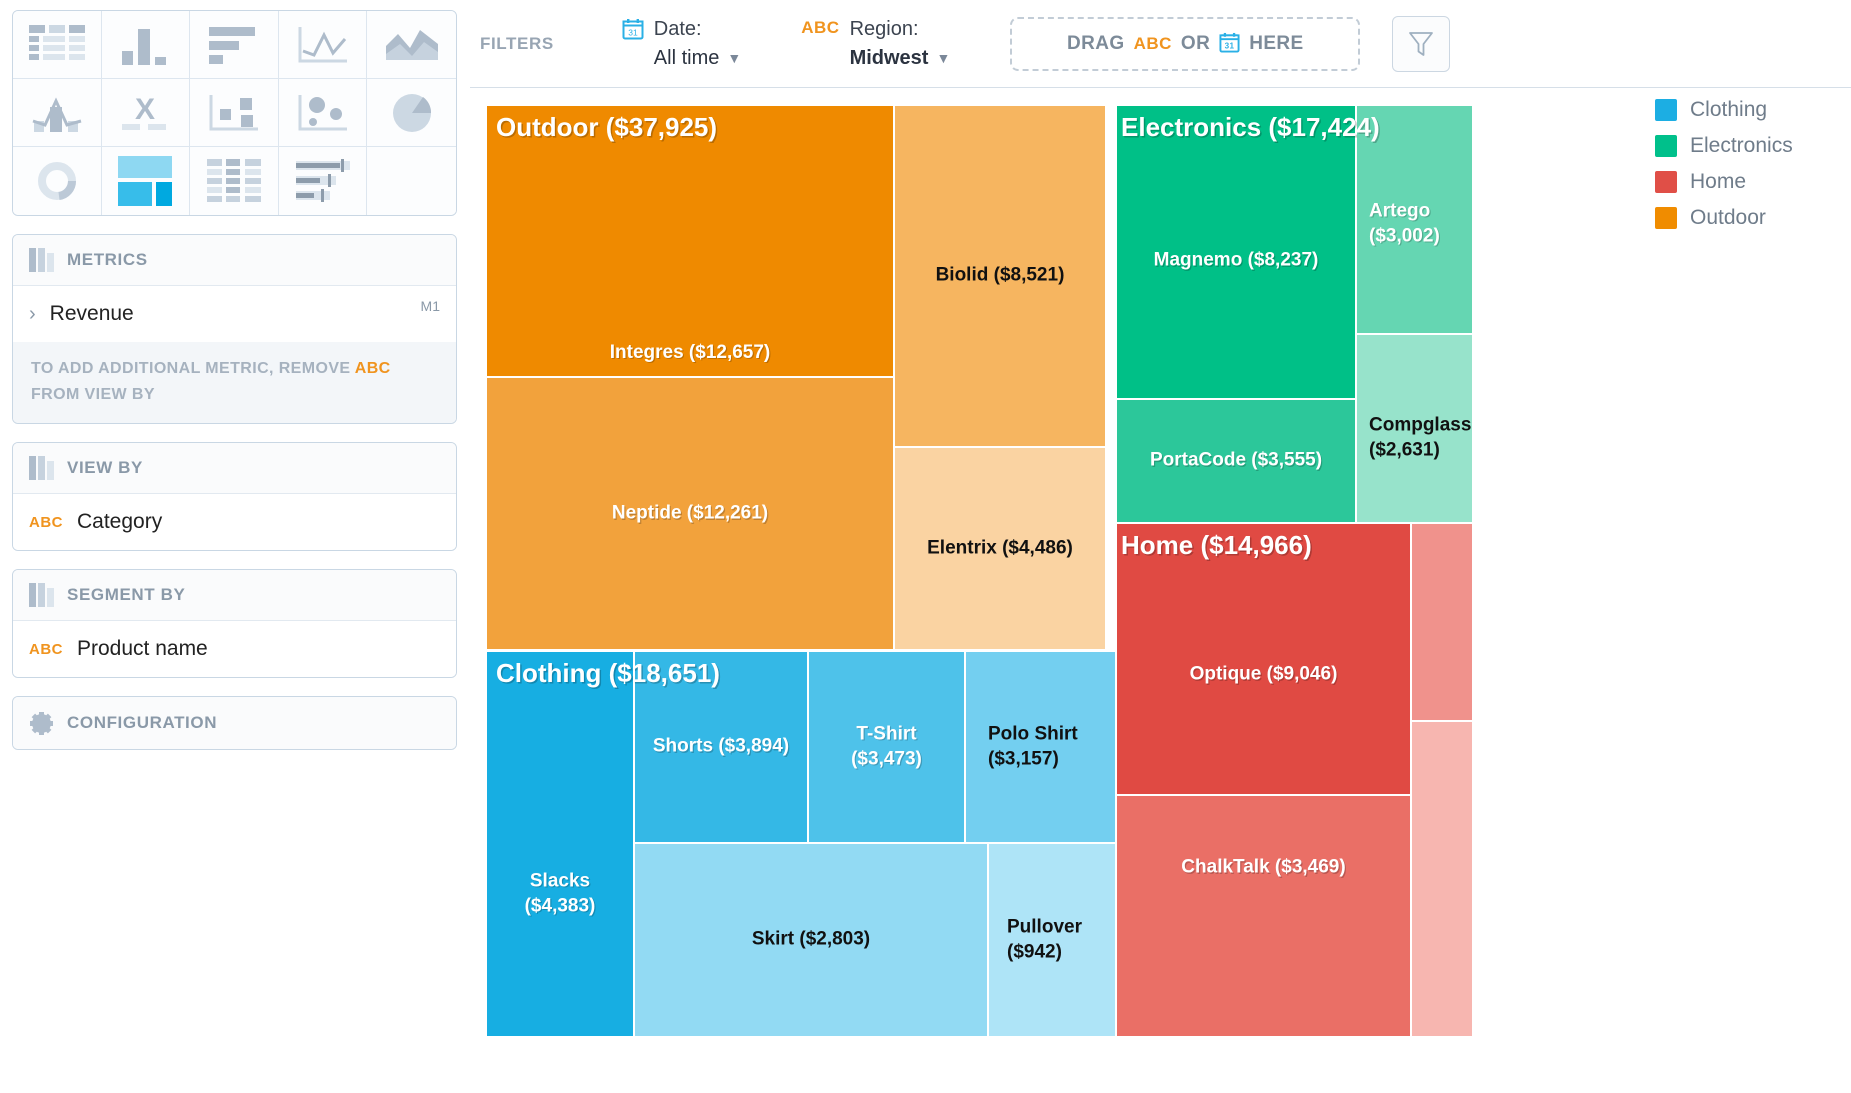  What do you see at coordinates (1096, 43) in the screenshot?
I see `dropzone-prefix: DRAG` at bounding box center [1096, 43].